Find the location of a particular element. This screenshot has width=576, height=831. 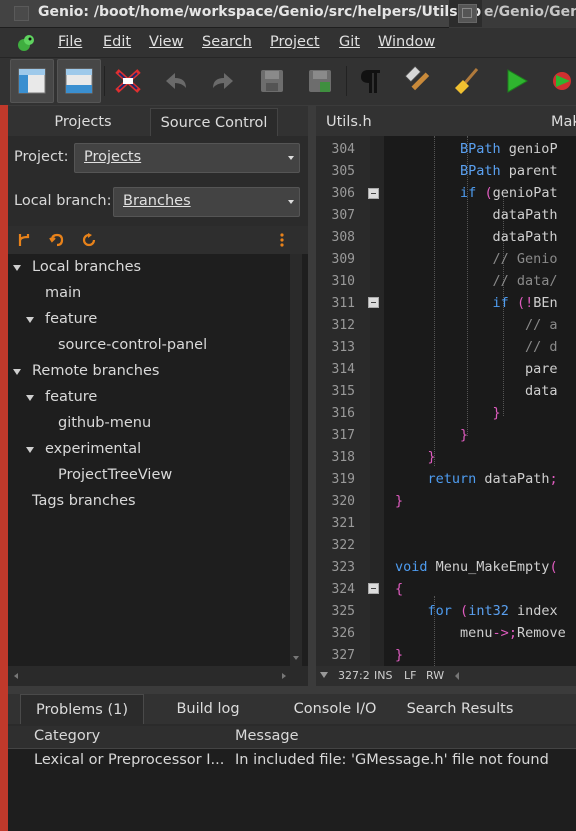

show-whitespace-button is located at coordinates (370, 81).